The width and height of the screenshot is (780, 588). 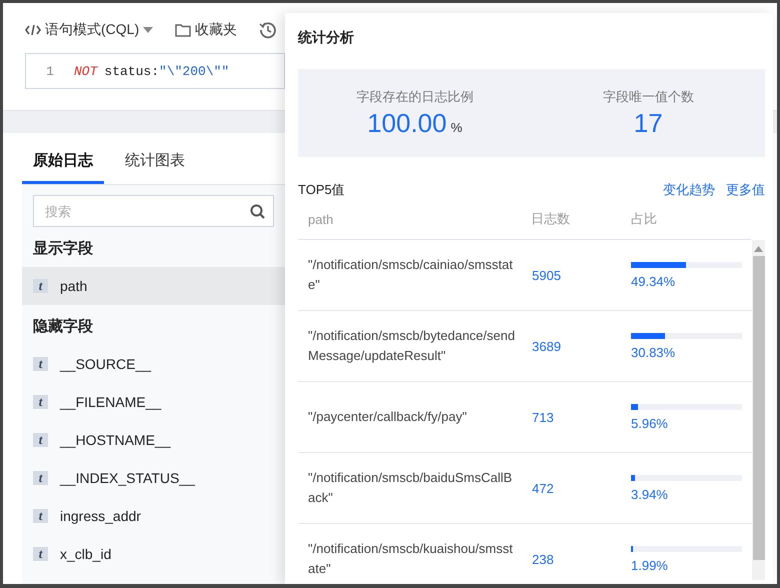 What do you see at coordinates (257, 211) in the screenshot?
I see `search-icon` at bounding box center [257, 211].